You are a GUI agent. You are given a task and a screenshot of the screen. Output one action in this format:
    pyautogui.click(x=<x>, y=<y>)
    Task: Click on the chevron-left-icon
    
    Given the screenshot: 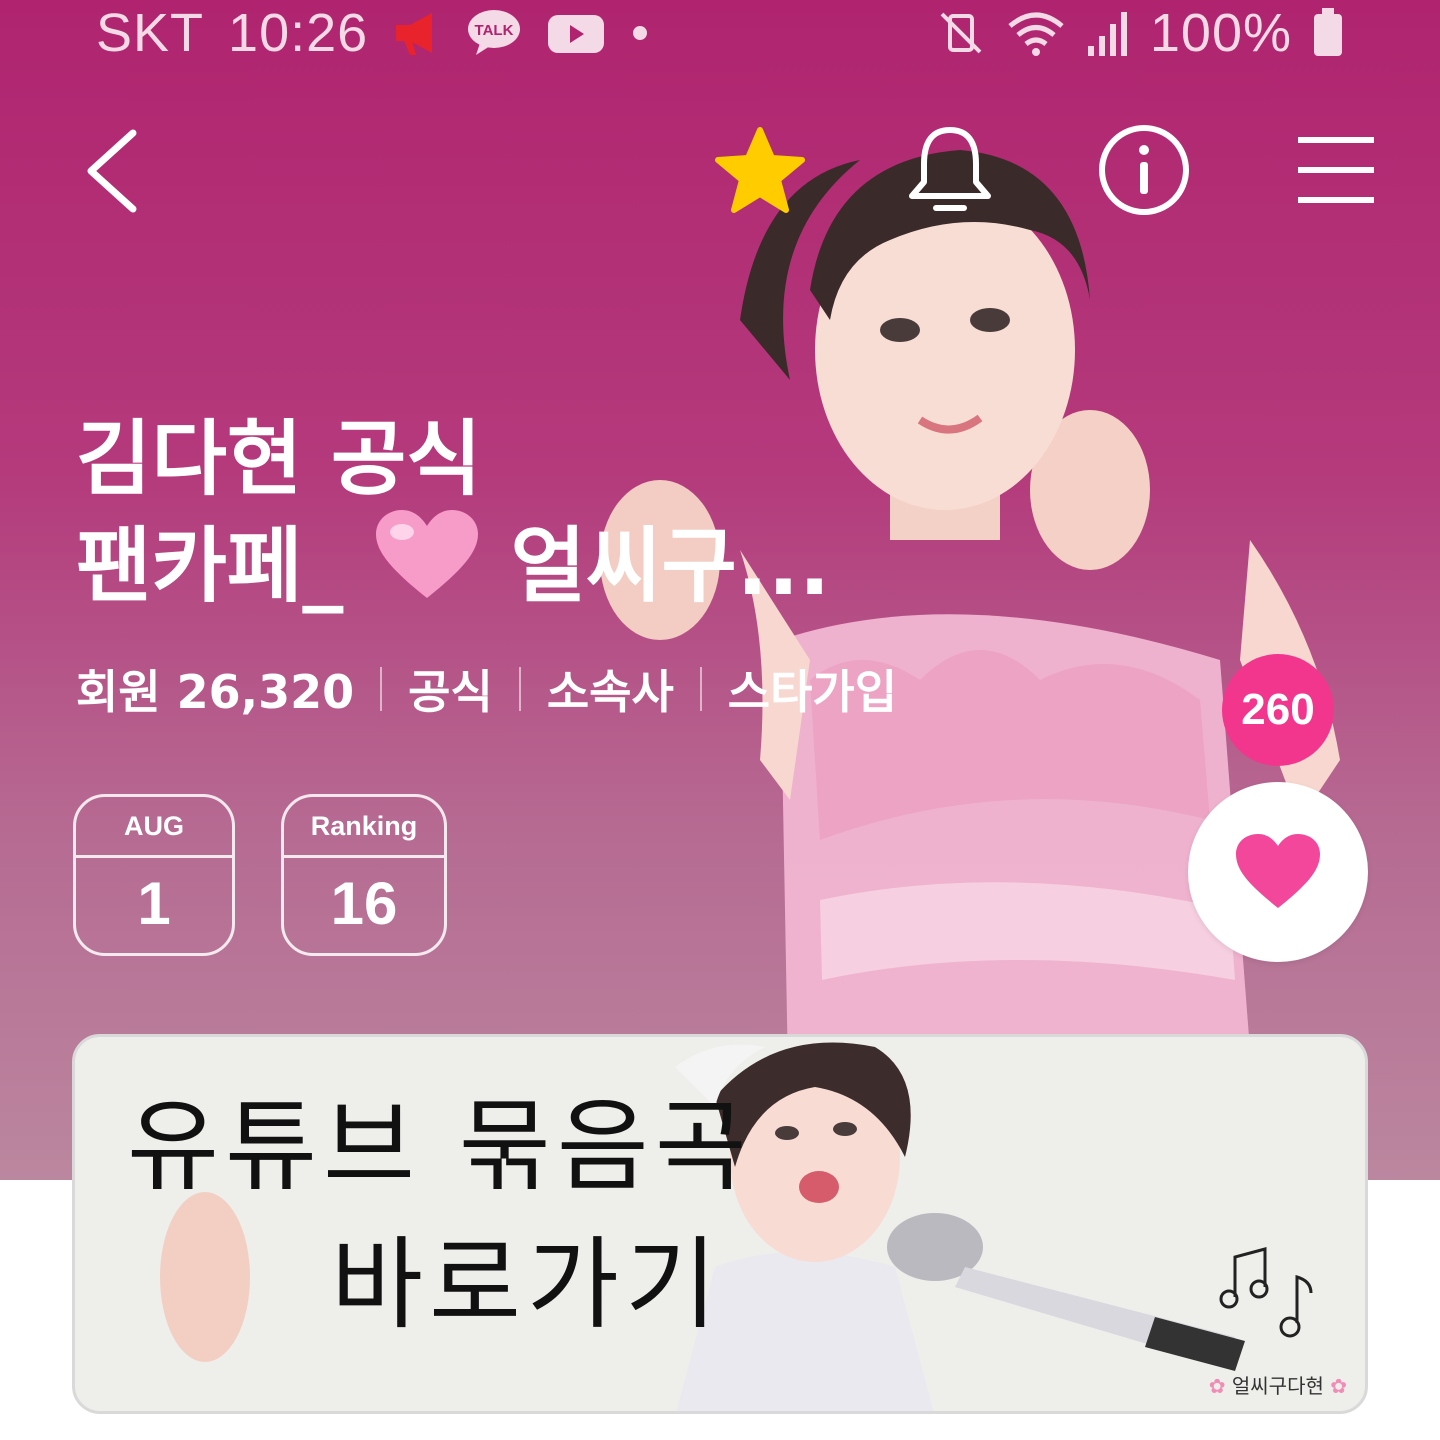 What is the action you would take?
    pyautogui.click(x=112, y=171)
    